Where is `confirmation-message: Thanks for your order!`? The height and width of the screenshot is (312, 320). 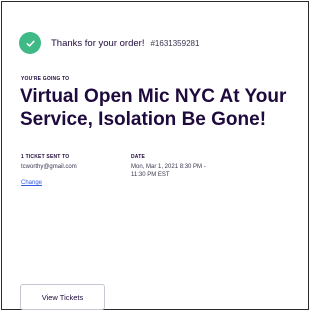 confirmation-message: Thanks for your order! is located at coordinates (98, 43).